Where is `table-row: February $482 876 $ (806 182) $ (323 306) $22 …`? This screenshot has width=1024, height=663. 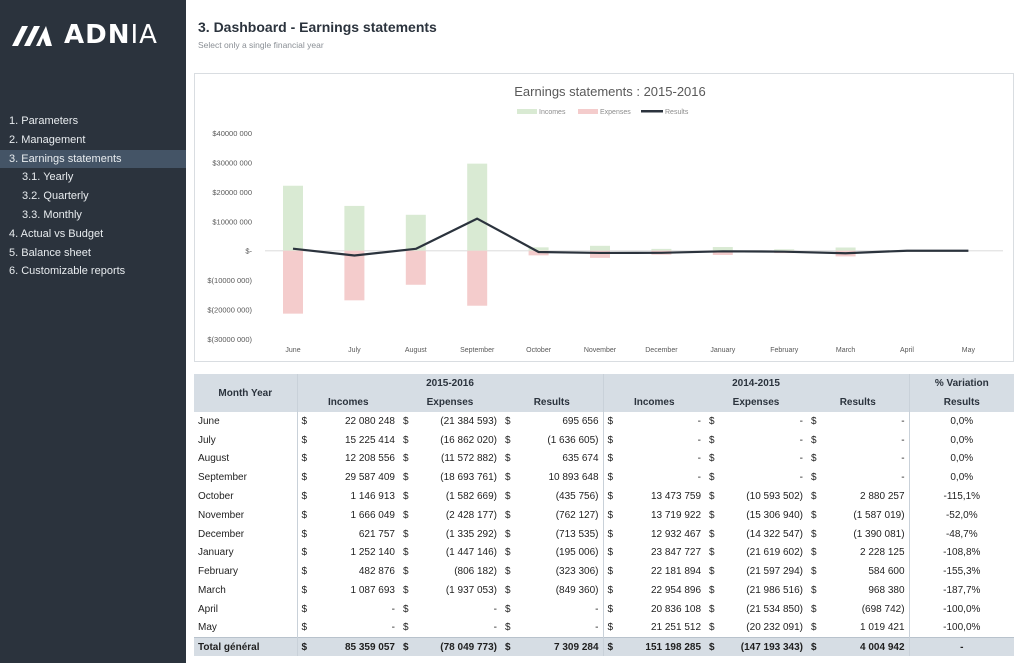
table-row: February $482 876 $ (806 182) $ (323 306) $22 … is located at coordinates (604, 572).